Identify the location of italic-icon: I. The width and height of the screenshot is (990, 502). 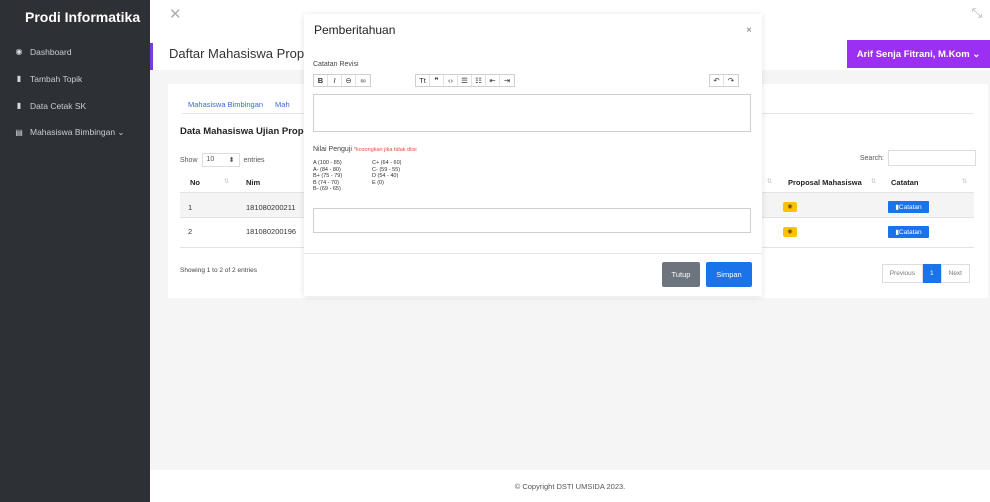
(335, 80).